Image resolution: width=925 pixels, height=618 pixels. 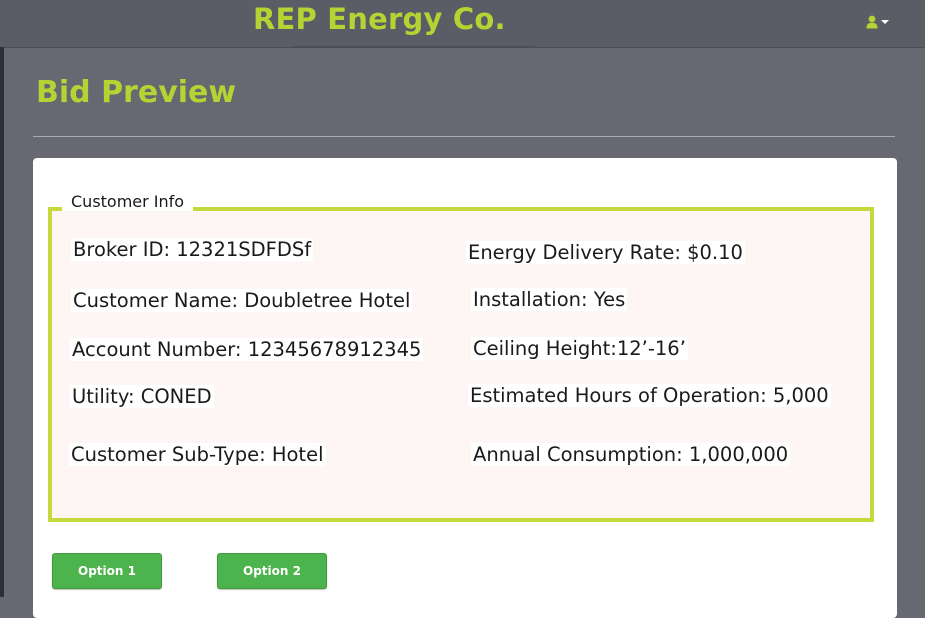 I want to click on account-number-field: Account Number: 12345678912345, so click(x=247, y=349).